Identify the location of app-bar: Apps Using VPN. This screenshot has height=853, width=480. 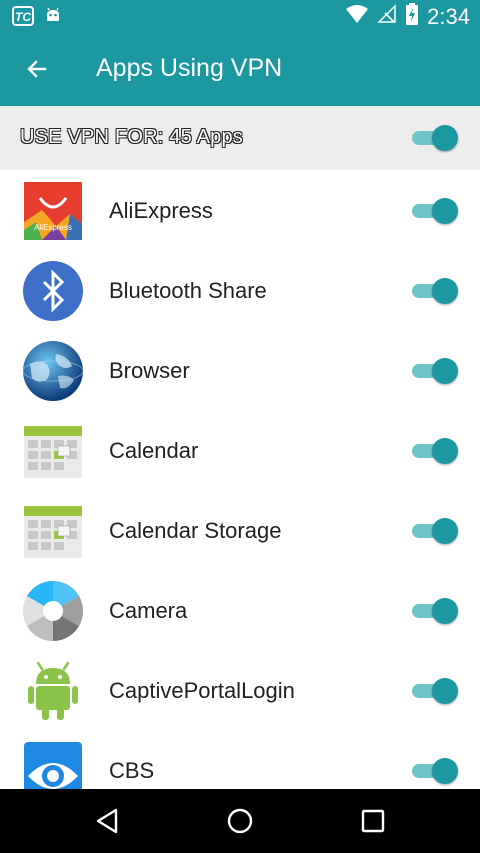
(240, 70).